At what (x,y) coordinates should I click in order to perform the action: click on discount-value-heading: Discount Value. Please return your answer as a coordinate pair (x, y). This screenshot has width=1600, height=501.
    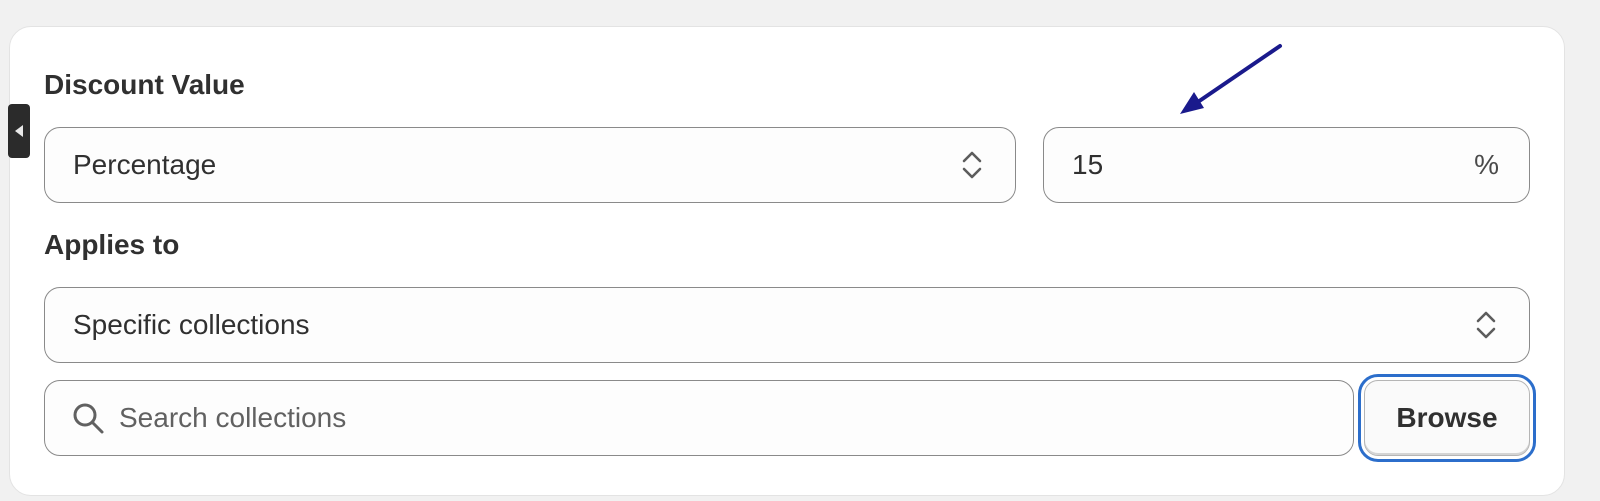
    Looking at the image, I should click on (144, 84).